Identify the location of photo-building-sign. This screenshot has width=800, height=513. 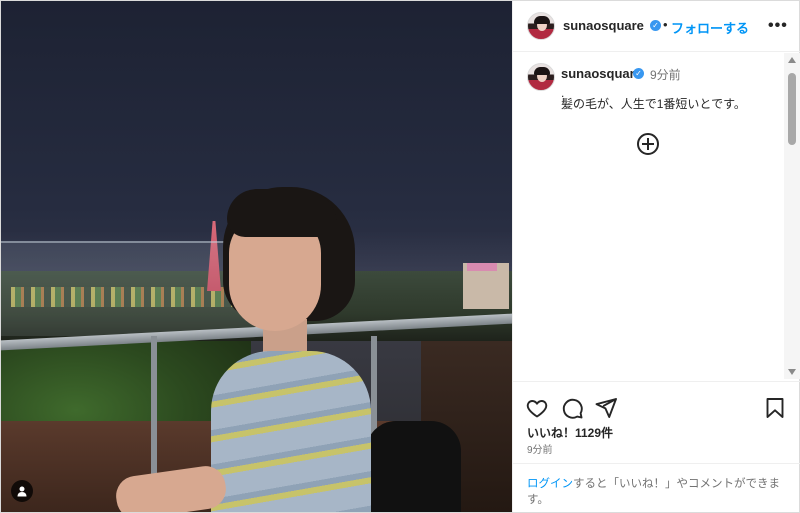
(482, 267).